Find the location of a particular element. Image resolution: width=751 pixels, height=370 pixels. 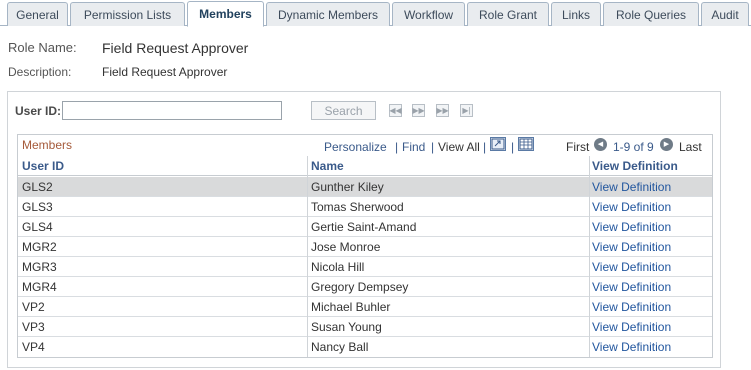

tab-general: General is located at coordinates (37, 14).